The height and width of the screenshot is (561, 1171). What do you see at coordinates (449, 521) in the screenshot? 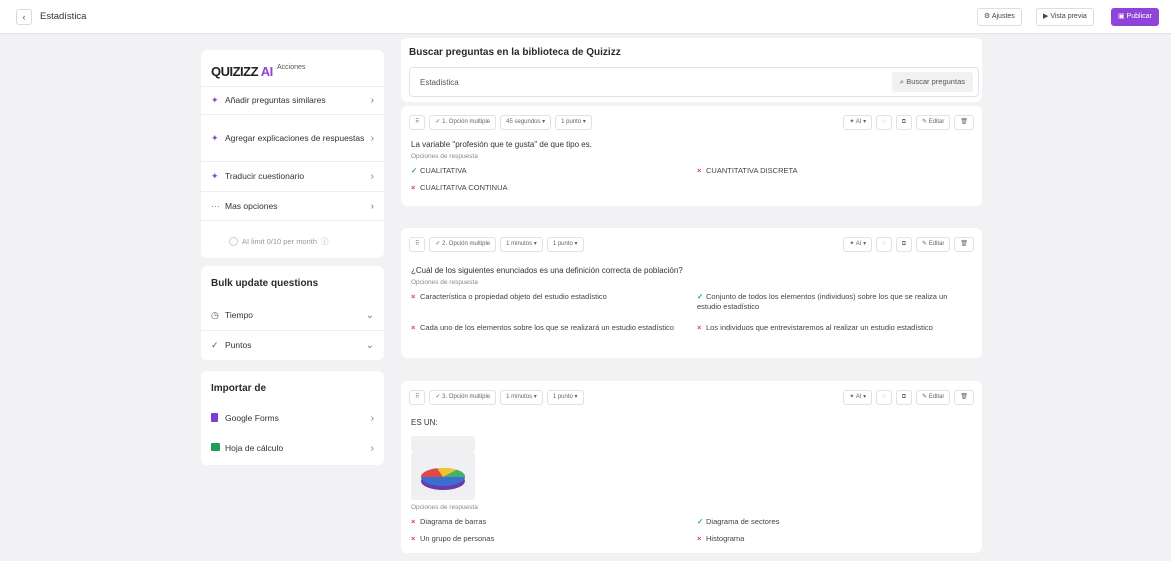
I see `answer-option: × Diagrama de barras` at bounding box center [449, 521].